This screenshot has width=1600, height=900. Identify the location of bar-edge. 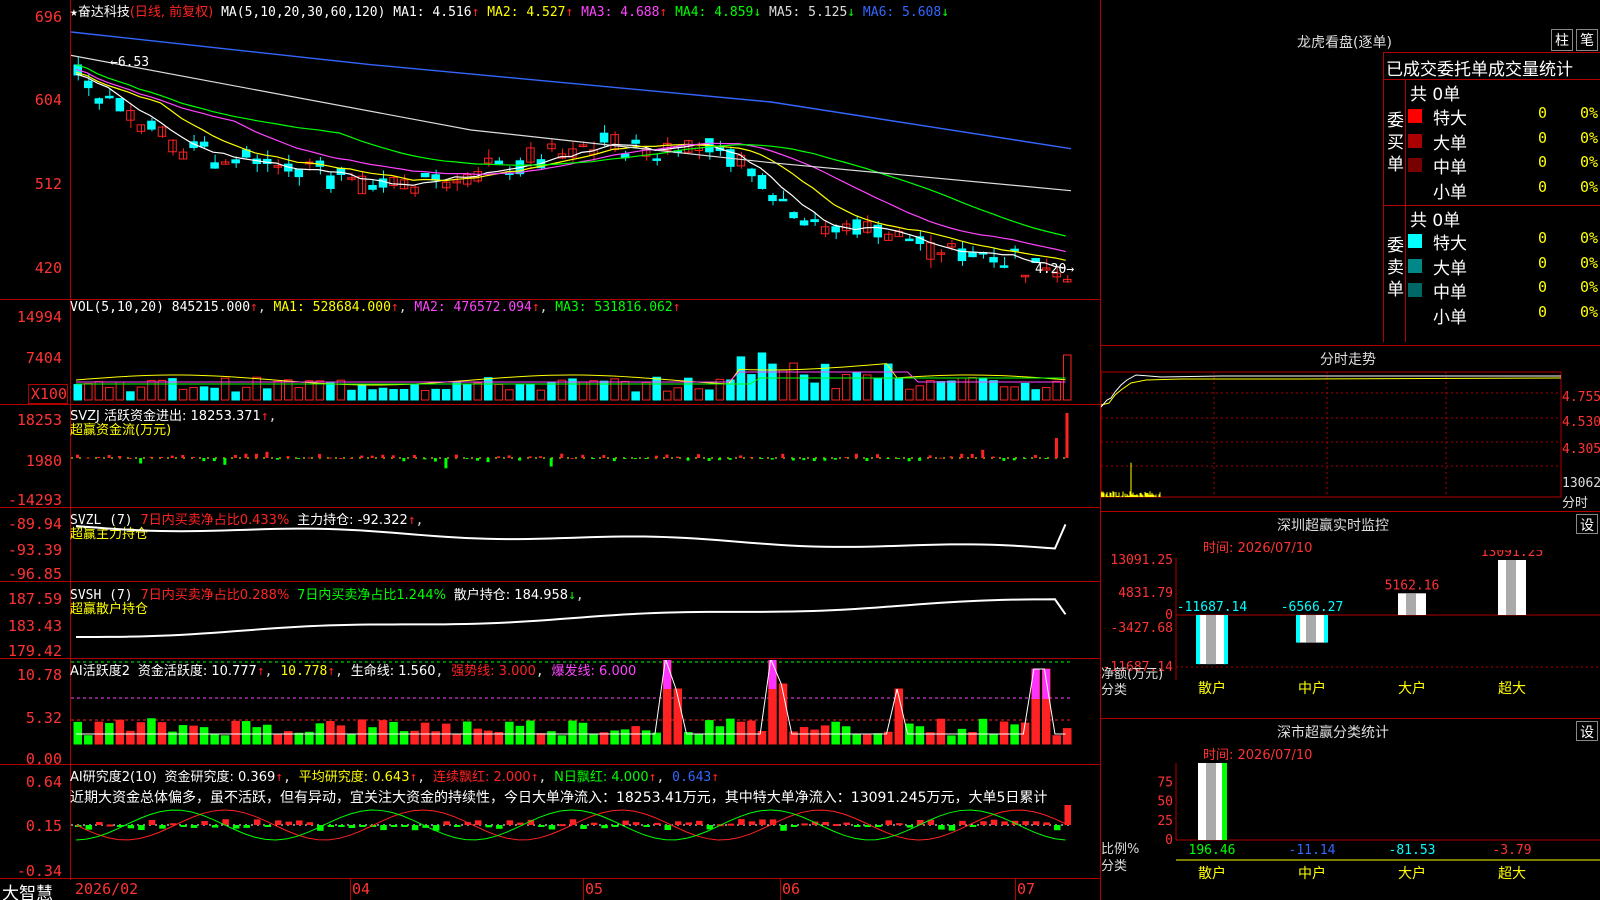
(1224, 801).